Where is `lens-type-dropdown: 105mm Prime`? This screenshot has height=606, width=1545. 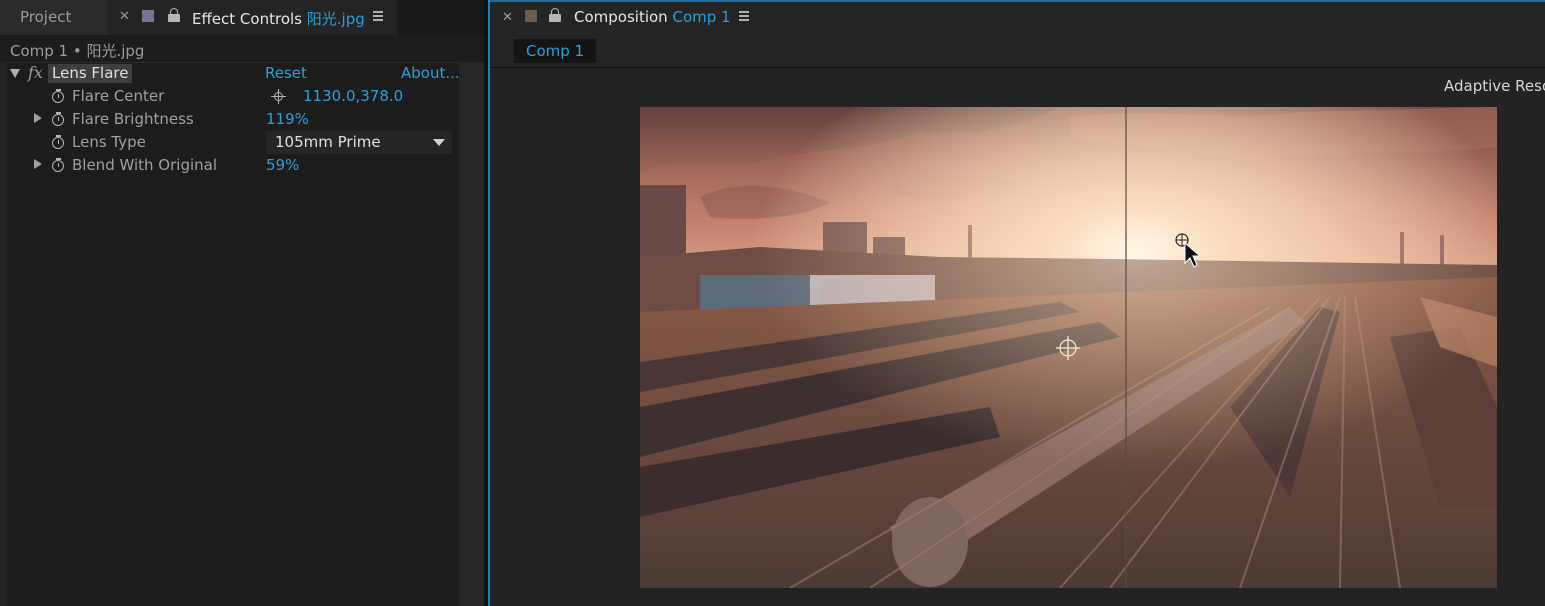
lens-type-dropdown: 105mm Prime is located at coordinates (359, 142).